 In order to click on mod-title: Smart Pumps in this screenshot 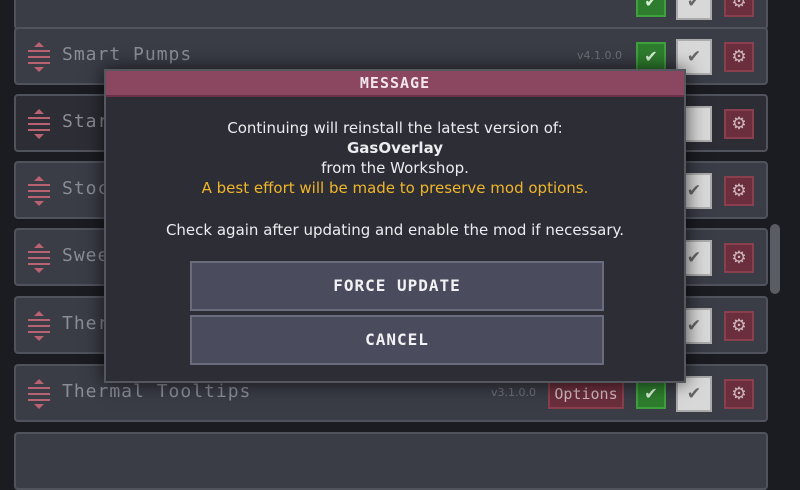, I will do `click(127, 54)`.